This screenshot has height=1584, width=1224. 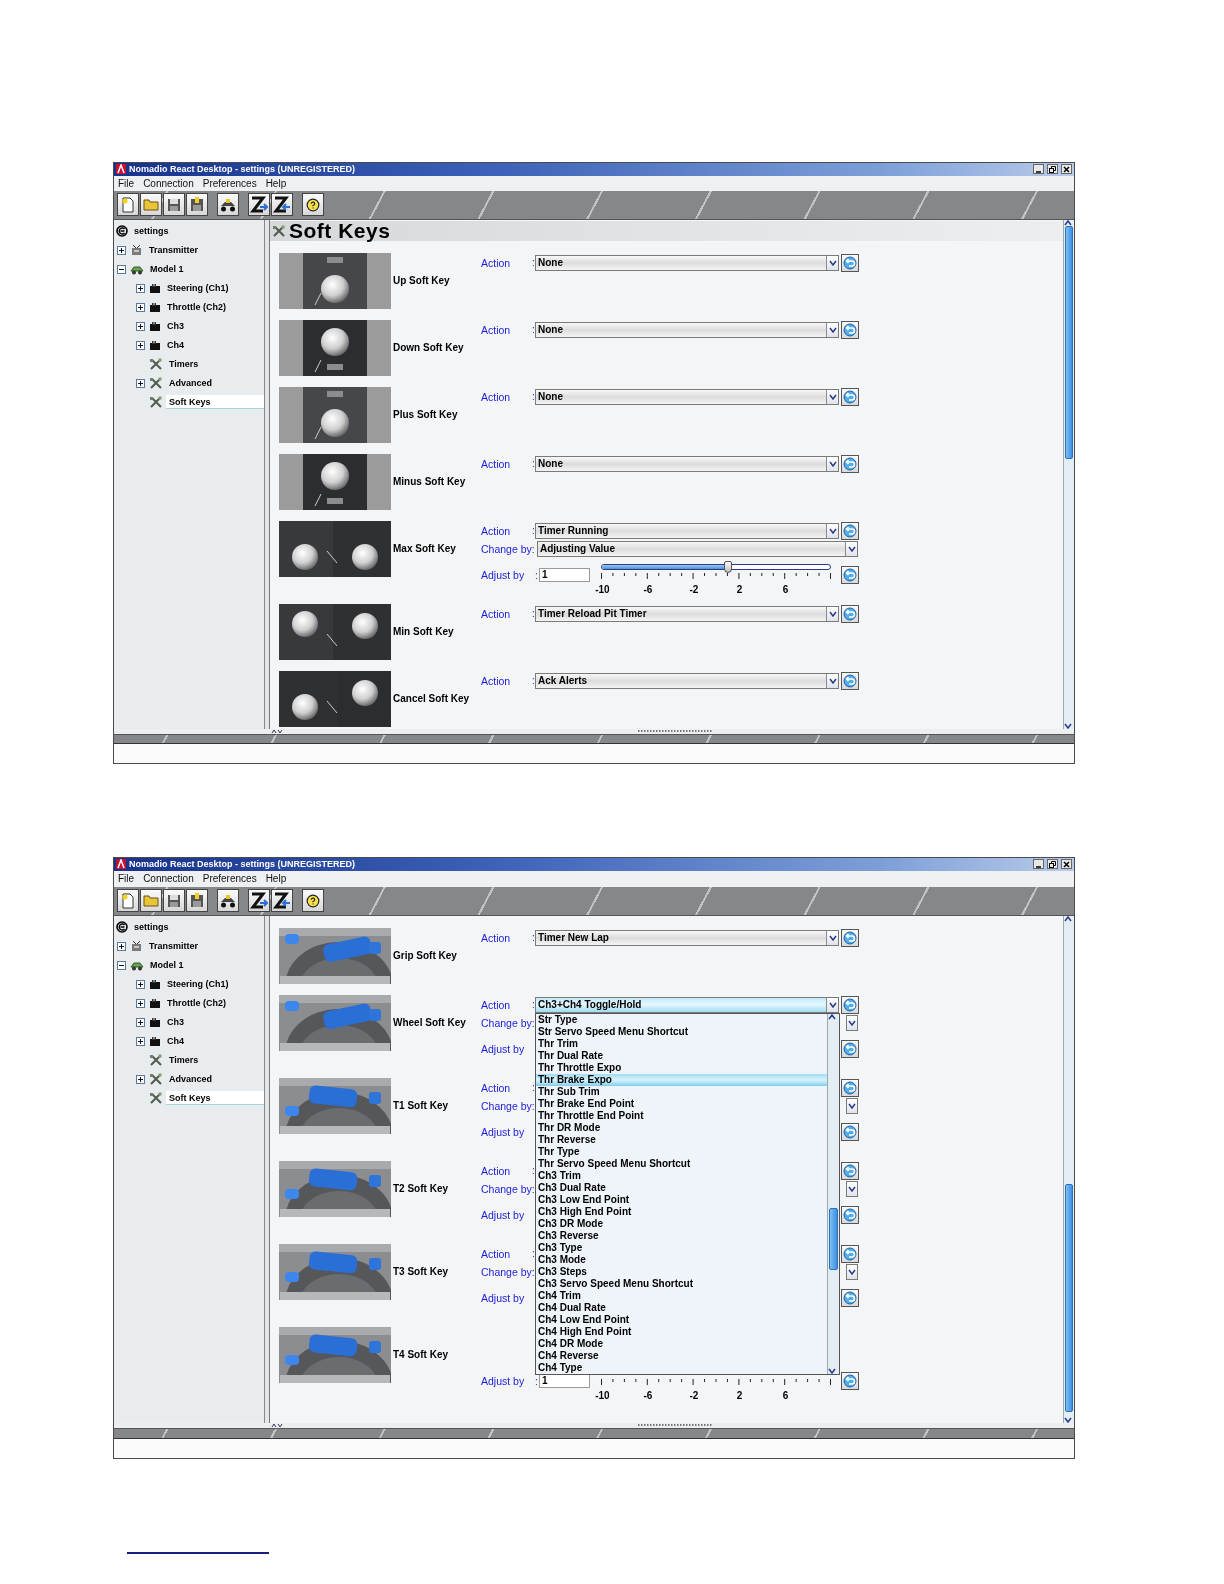 I want to click on dropdown-option: Thr Servo Speed Menu Shortcut, so click(x=681, y=1163).